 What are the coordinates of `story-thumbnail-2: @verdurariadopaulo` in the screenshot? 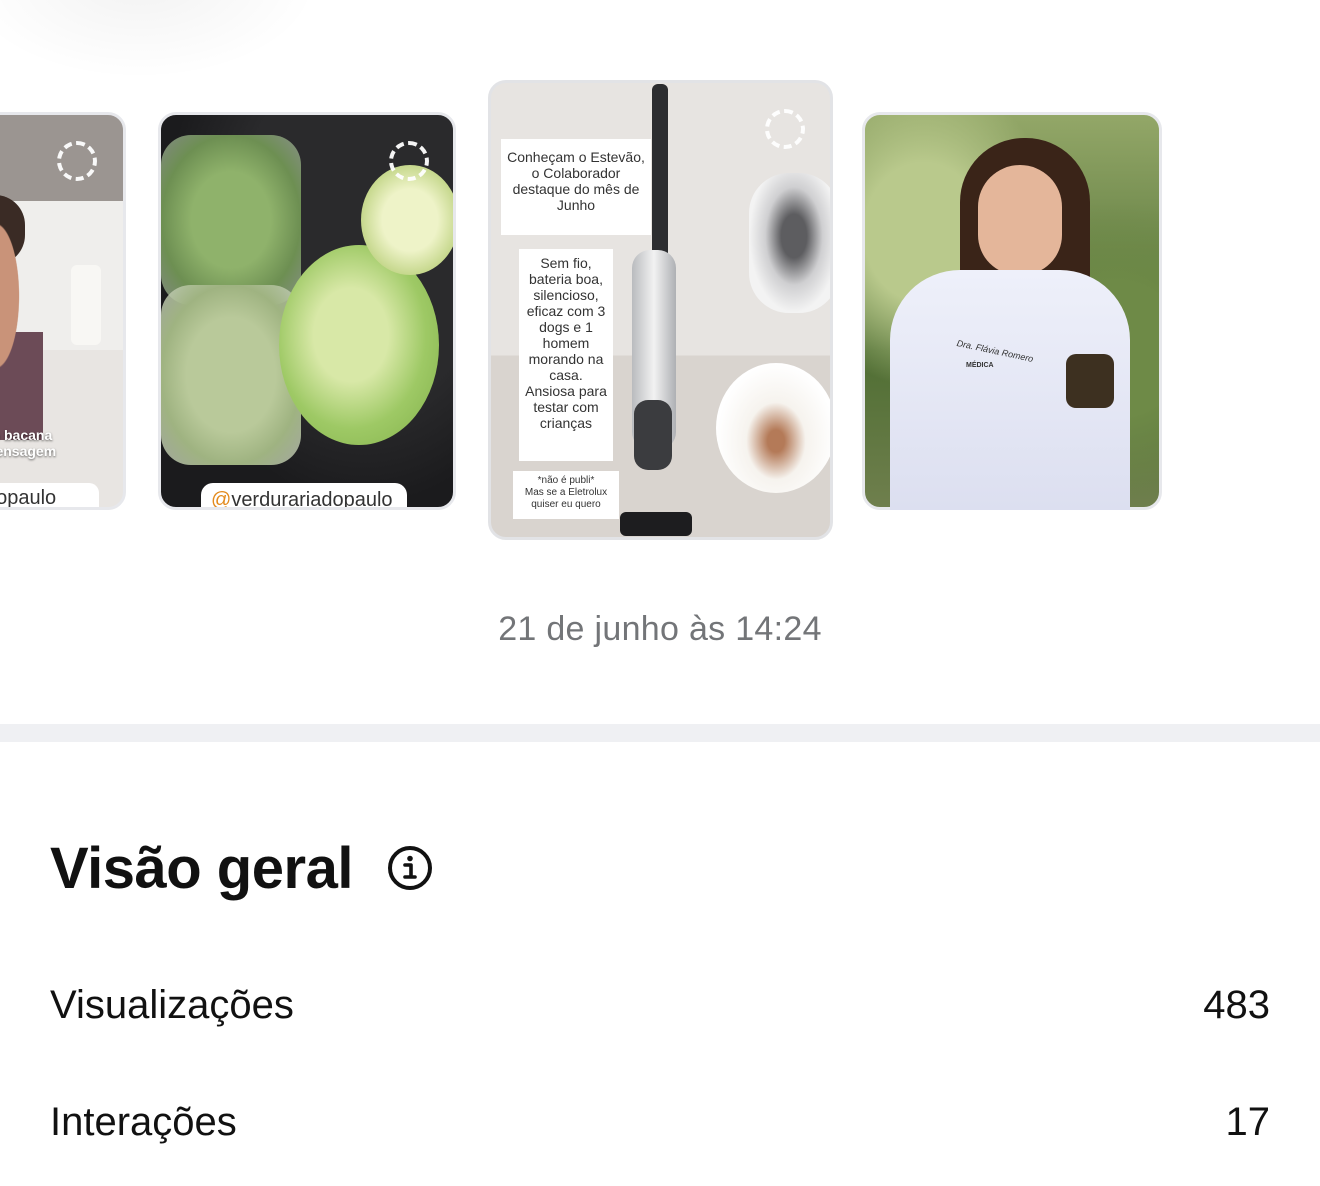 It's located at (307, 311).